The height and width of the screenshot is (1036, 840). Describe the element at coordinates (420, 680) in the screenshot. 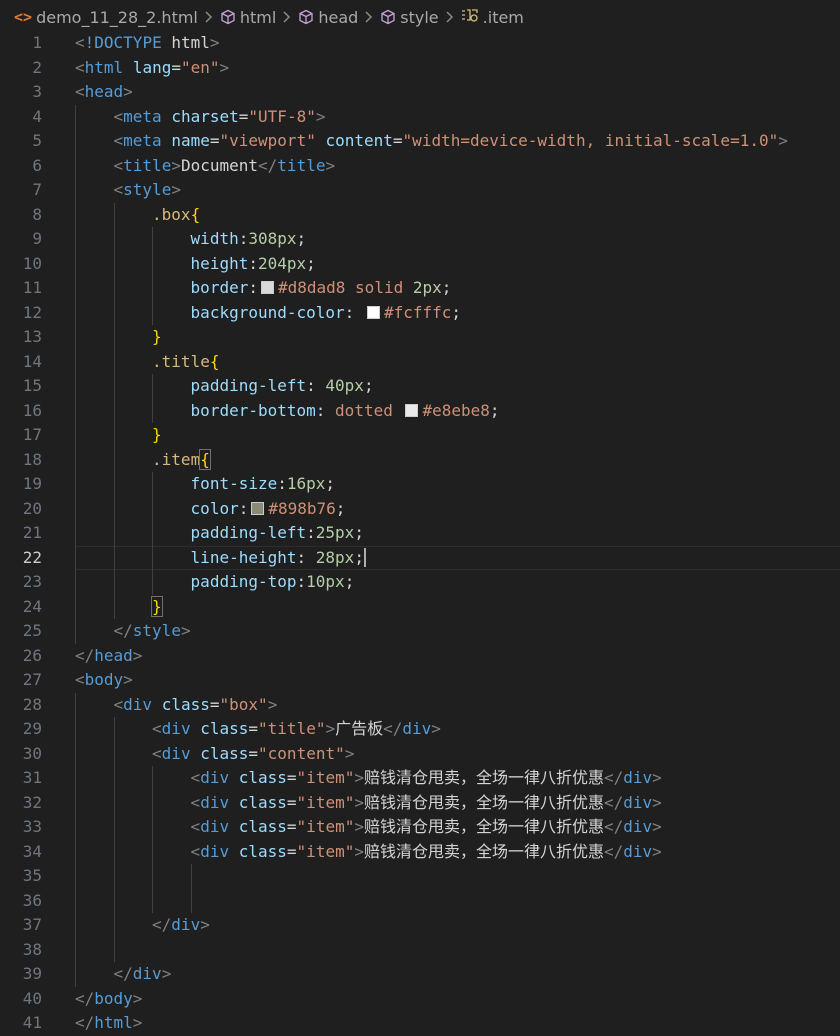

I see `code-line: 27 <body>` at that location.